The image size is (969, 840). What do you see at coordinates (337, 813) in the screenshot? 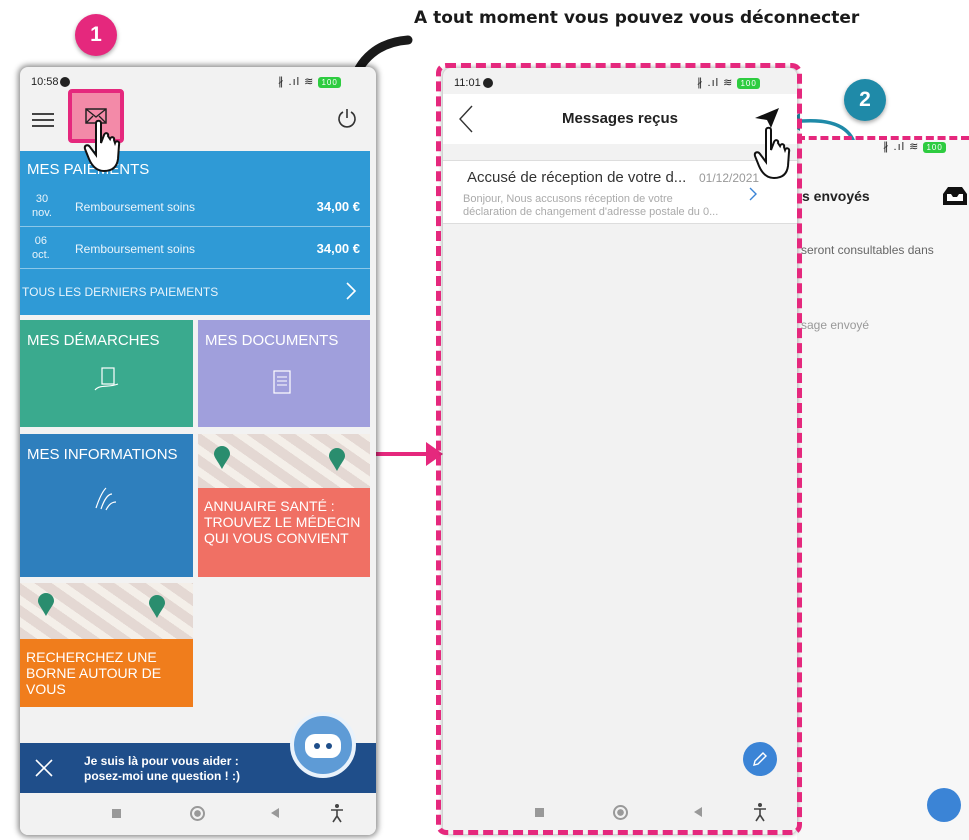
I see `accessibility-icon` at bounding box center [337, 813].